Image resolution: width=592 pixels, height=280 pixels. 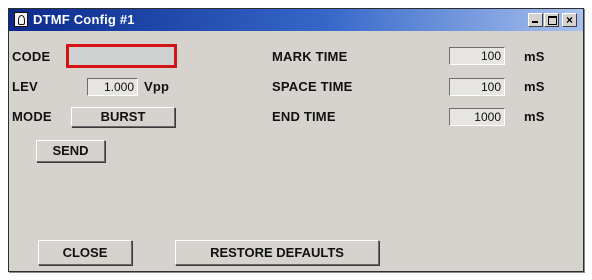 I want to click on space-time-label: SPACE TIME, so click(x=312, y=86).